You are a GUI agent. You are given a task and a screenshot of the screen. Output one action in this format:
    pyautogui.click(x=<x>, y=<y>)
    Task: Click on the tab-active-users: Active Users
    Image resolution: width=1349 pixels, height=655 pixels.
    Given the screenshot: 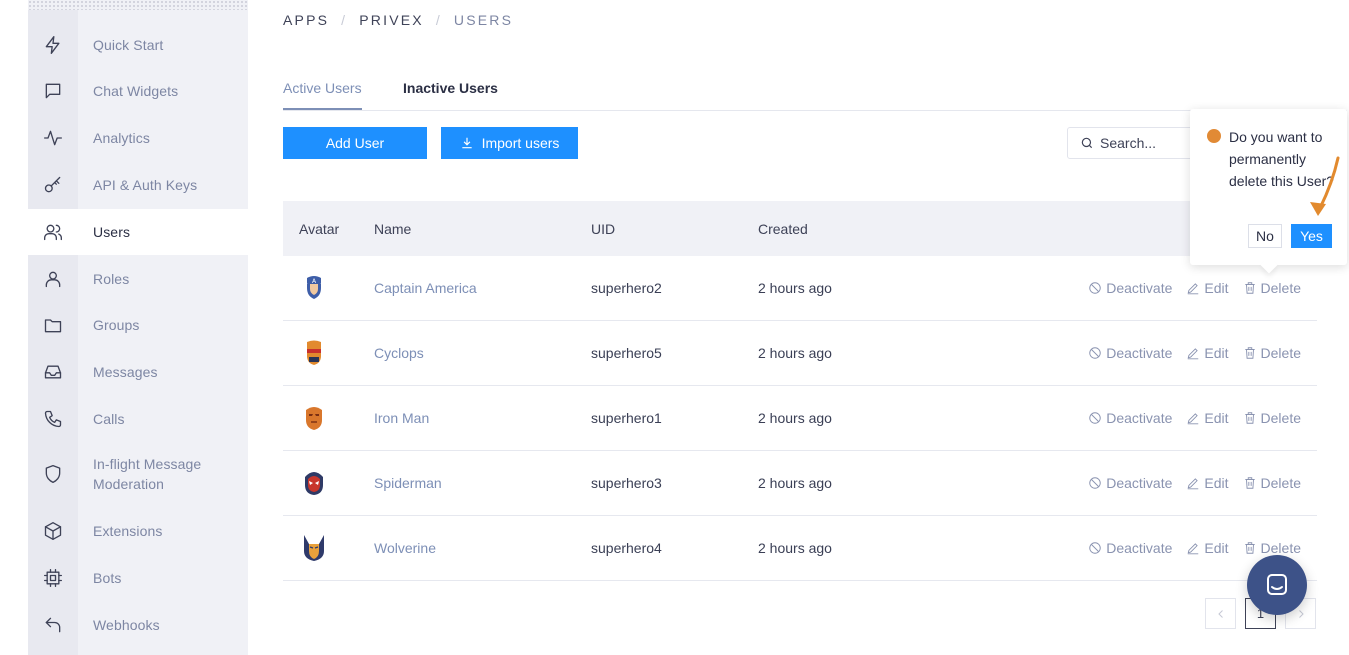 What is the action you would take?
    pyautogui.click(x=322, y=95)
    